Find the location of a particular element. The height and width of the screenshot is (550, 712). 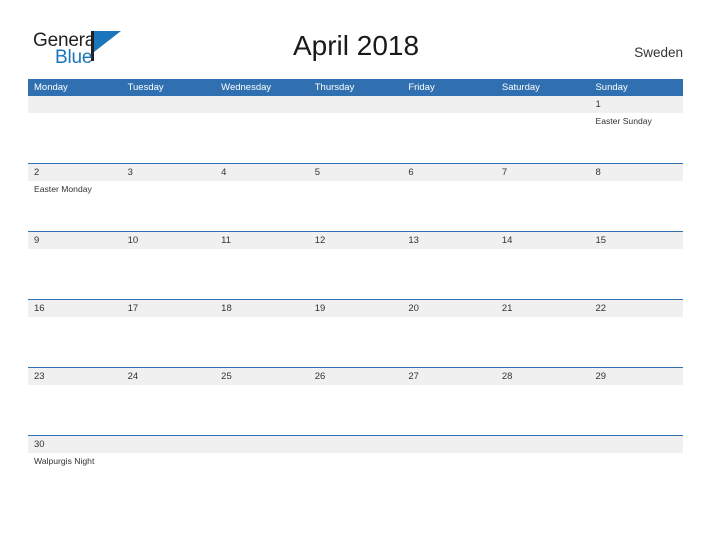

day-number-19: 19 is located at coordinates (356, 308).